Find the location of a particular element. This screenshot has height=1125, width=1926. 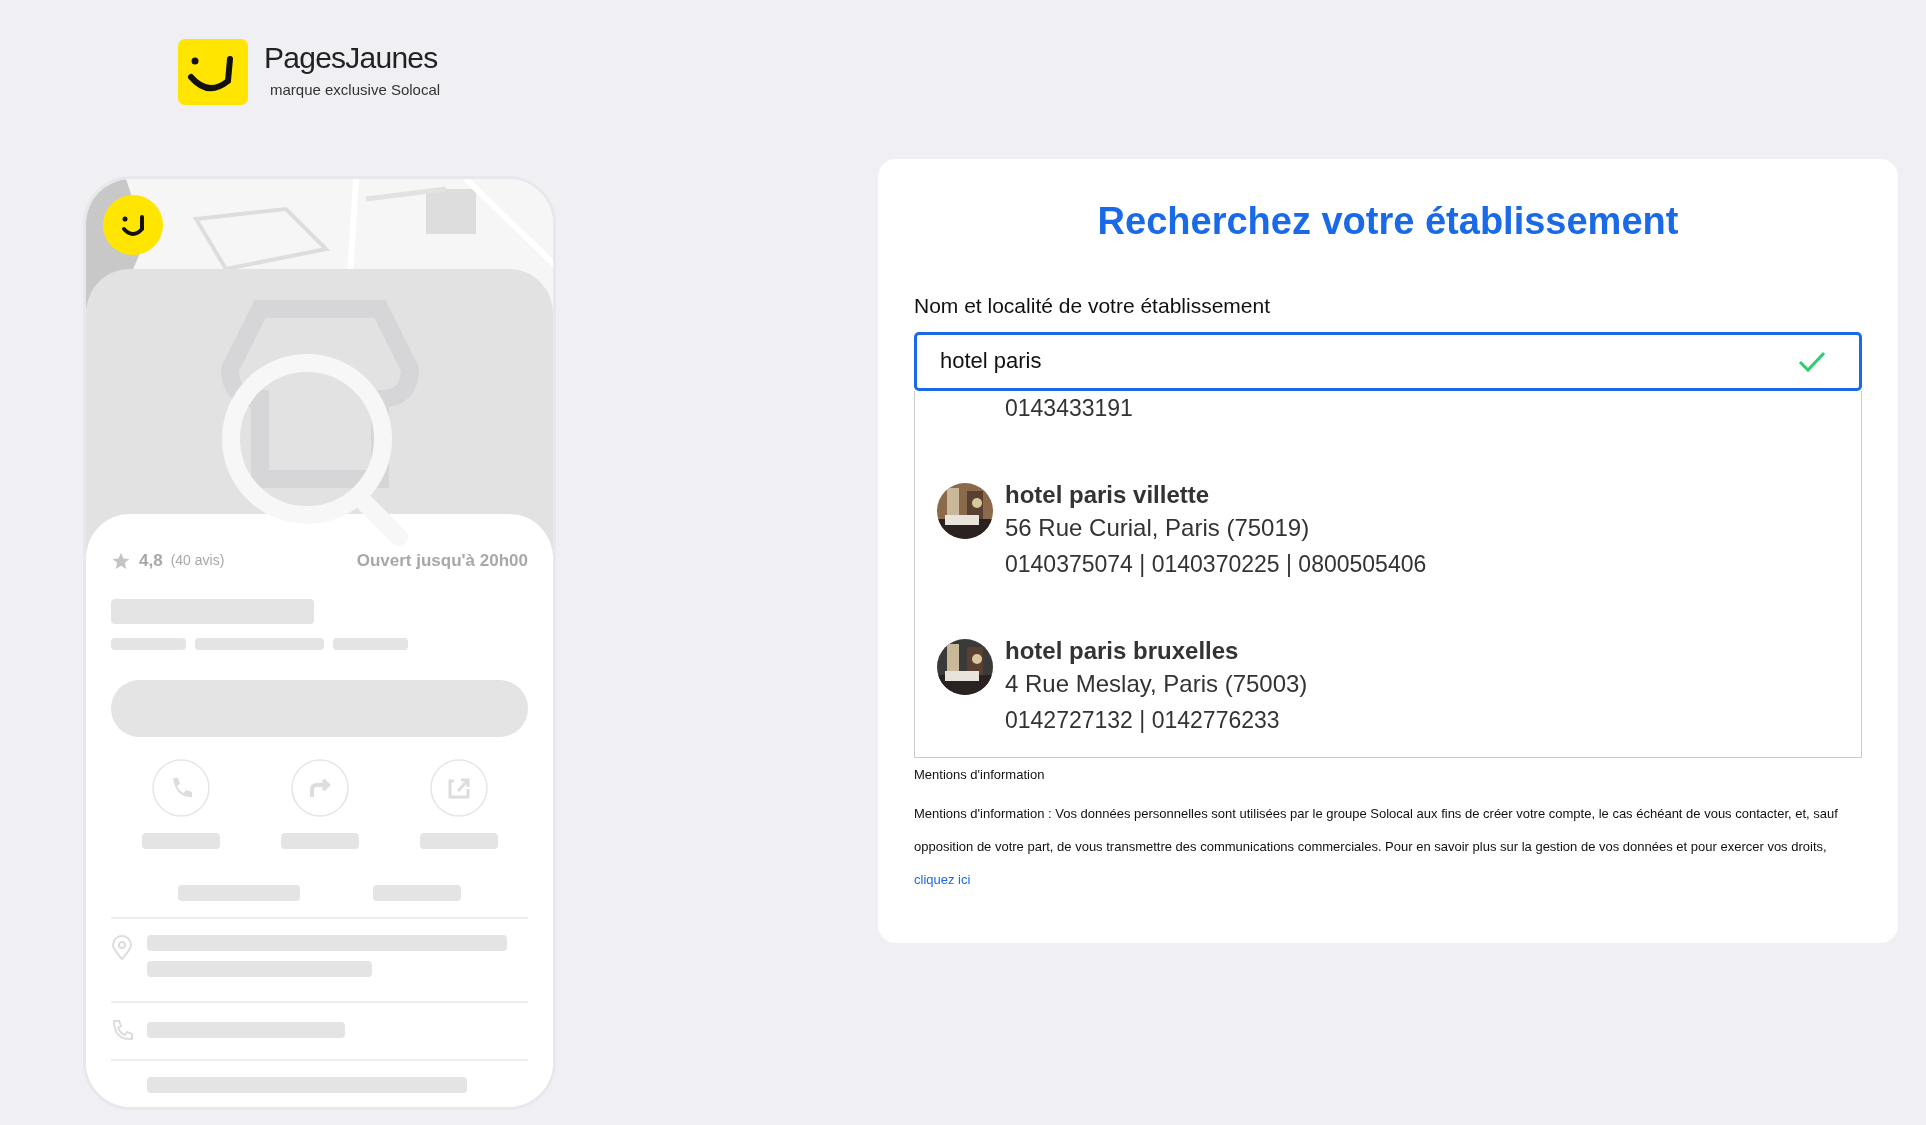

result-phones: 0142727132 | 0142776233 is located at coordinates (1143, 720).